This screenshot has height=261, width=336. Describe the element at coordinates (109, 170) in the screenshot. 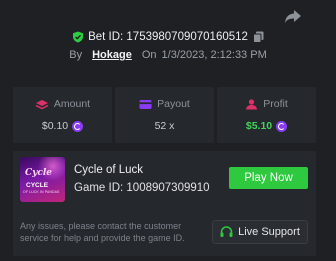

I see `game-name: Cycle of Luck` at that location.